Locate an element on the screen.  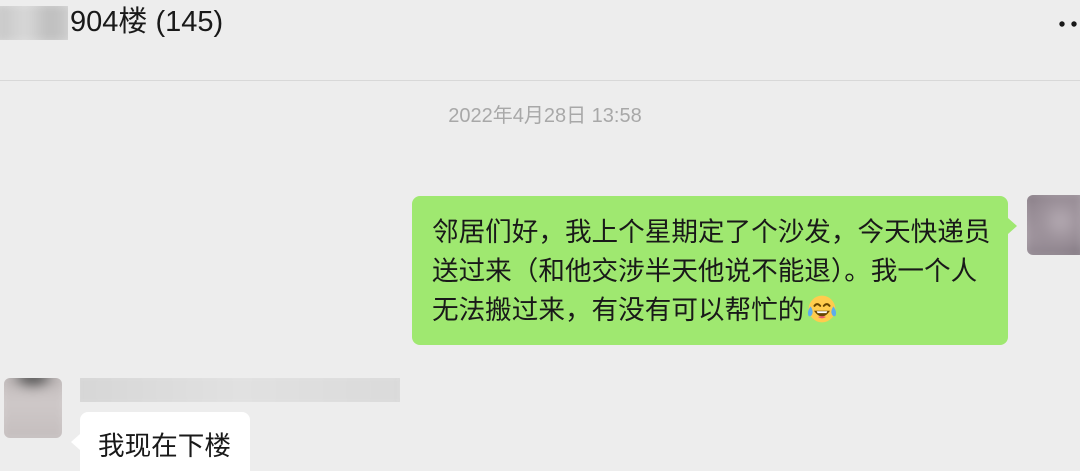
redacted-sender-nickname is located at coordinates (240, 390).